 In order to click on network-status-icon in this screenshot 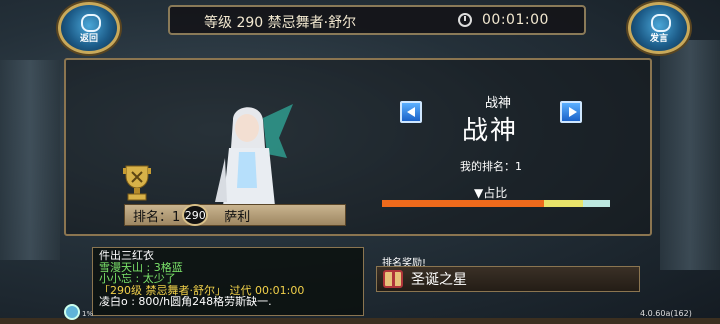, I will do `click(72, 312)`.